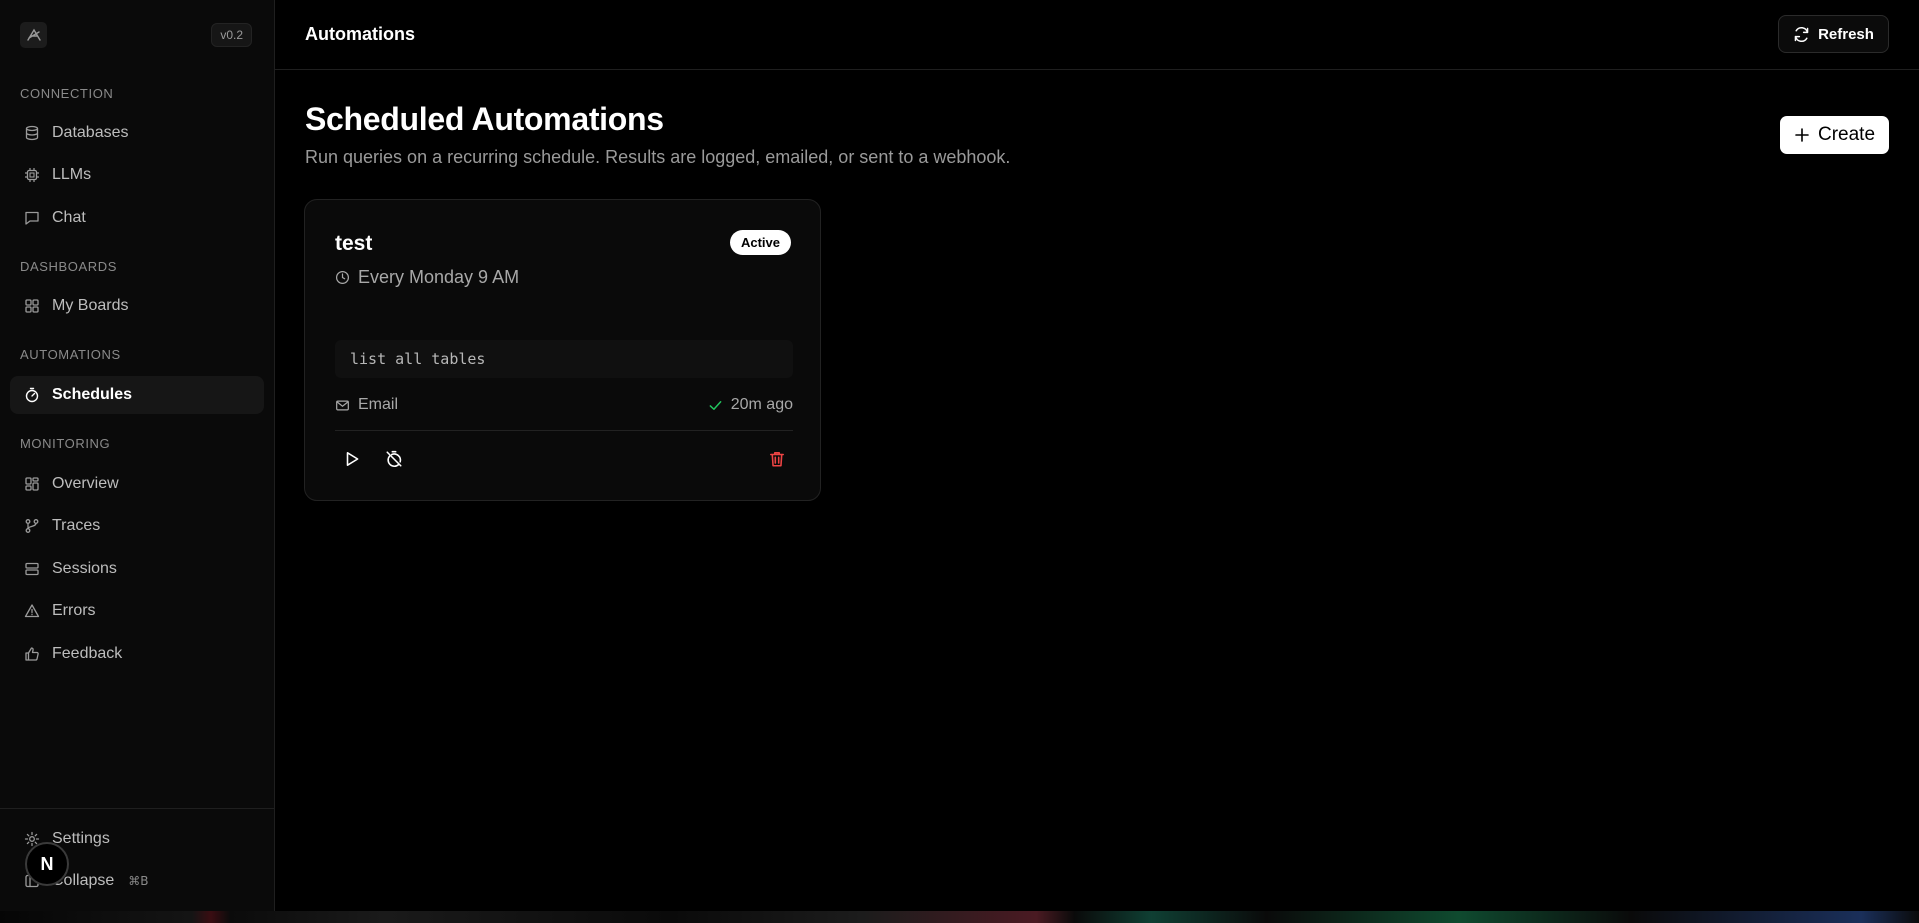  Describe the element at coordinates (81, 838) in the screenshot. I see `sidebar-item-label: Settings` at that location.